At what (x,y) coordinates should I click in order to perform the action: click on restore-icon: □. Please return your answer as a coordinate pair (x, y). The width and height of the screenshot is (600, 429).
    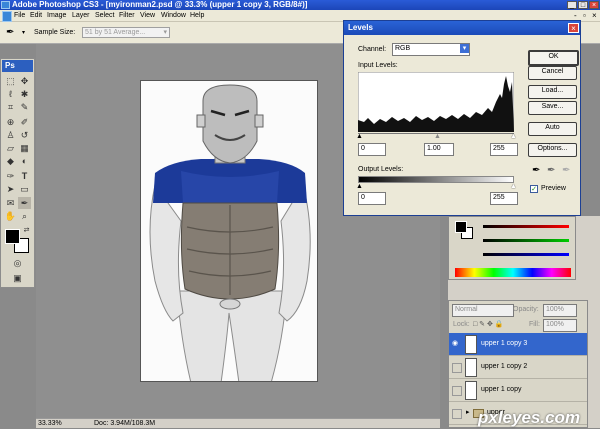
    Looking at the image, I should click on (583, 5).